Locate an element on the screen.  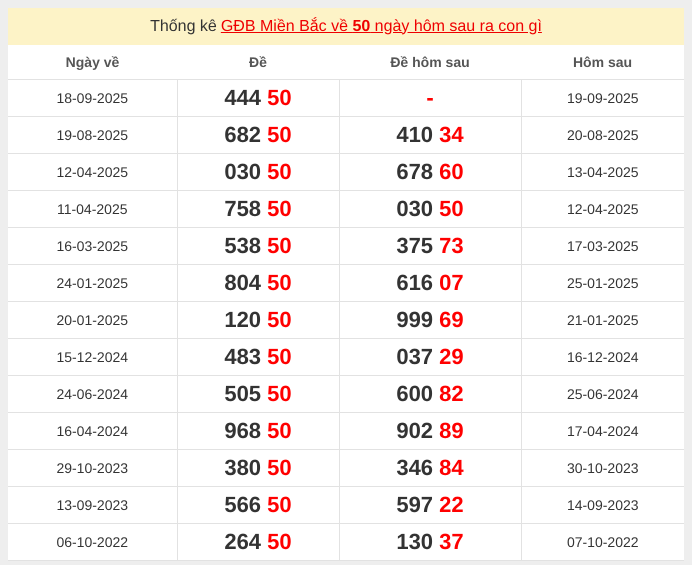
number-suffix: 89 is located at coordinates (451, 430).